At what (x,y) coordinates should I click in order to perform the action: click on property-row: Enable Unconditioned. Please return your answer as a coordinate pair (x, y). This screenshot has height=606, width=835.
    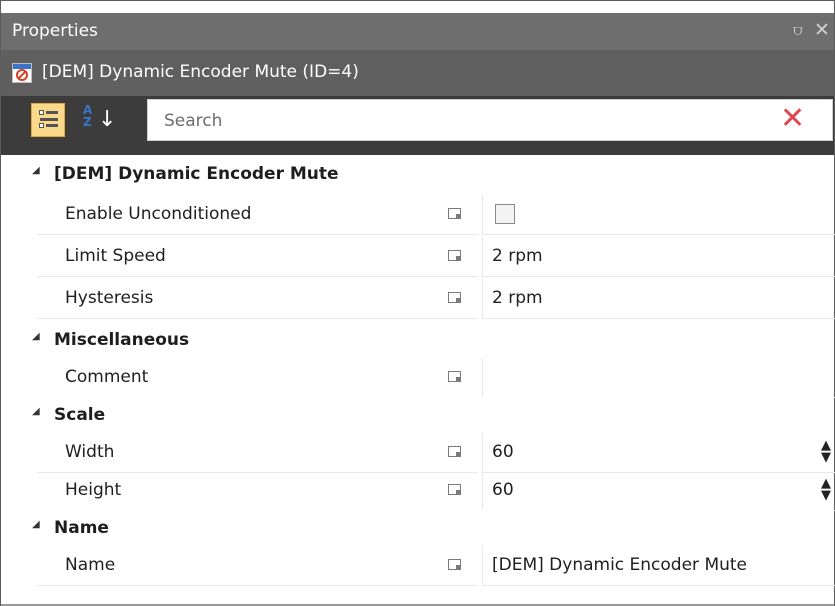
    Looking at the image, I should click on (418, 215).